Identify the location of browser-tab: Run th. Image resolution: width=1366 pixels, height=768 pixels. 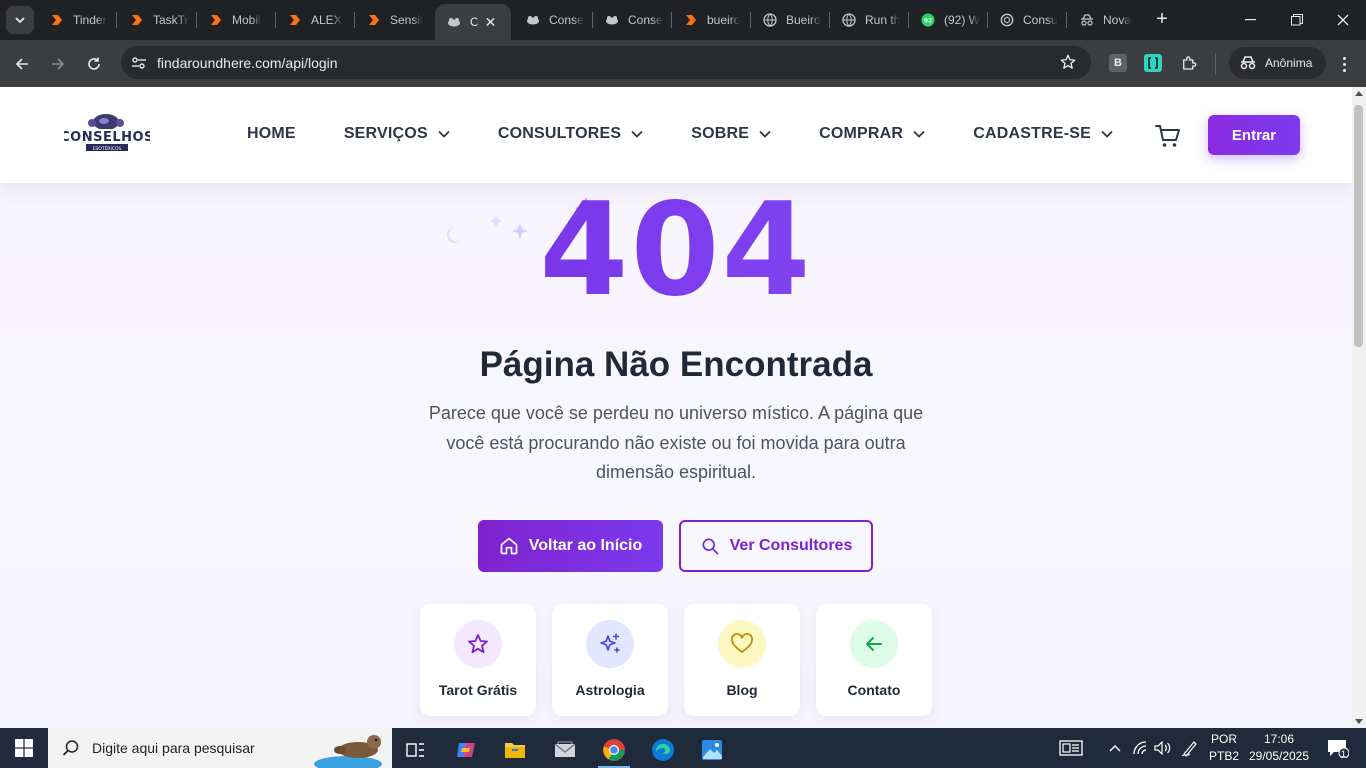
(869, 20).